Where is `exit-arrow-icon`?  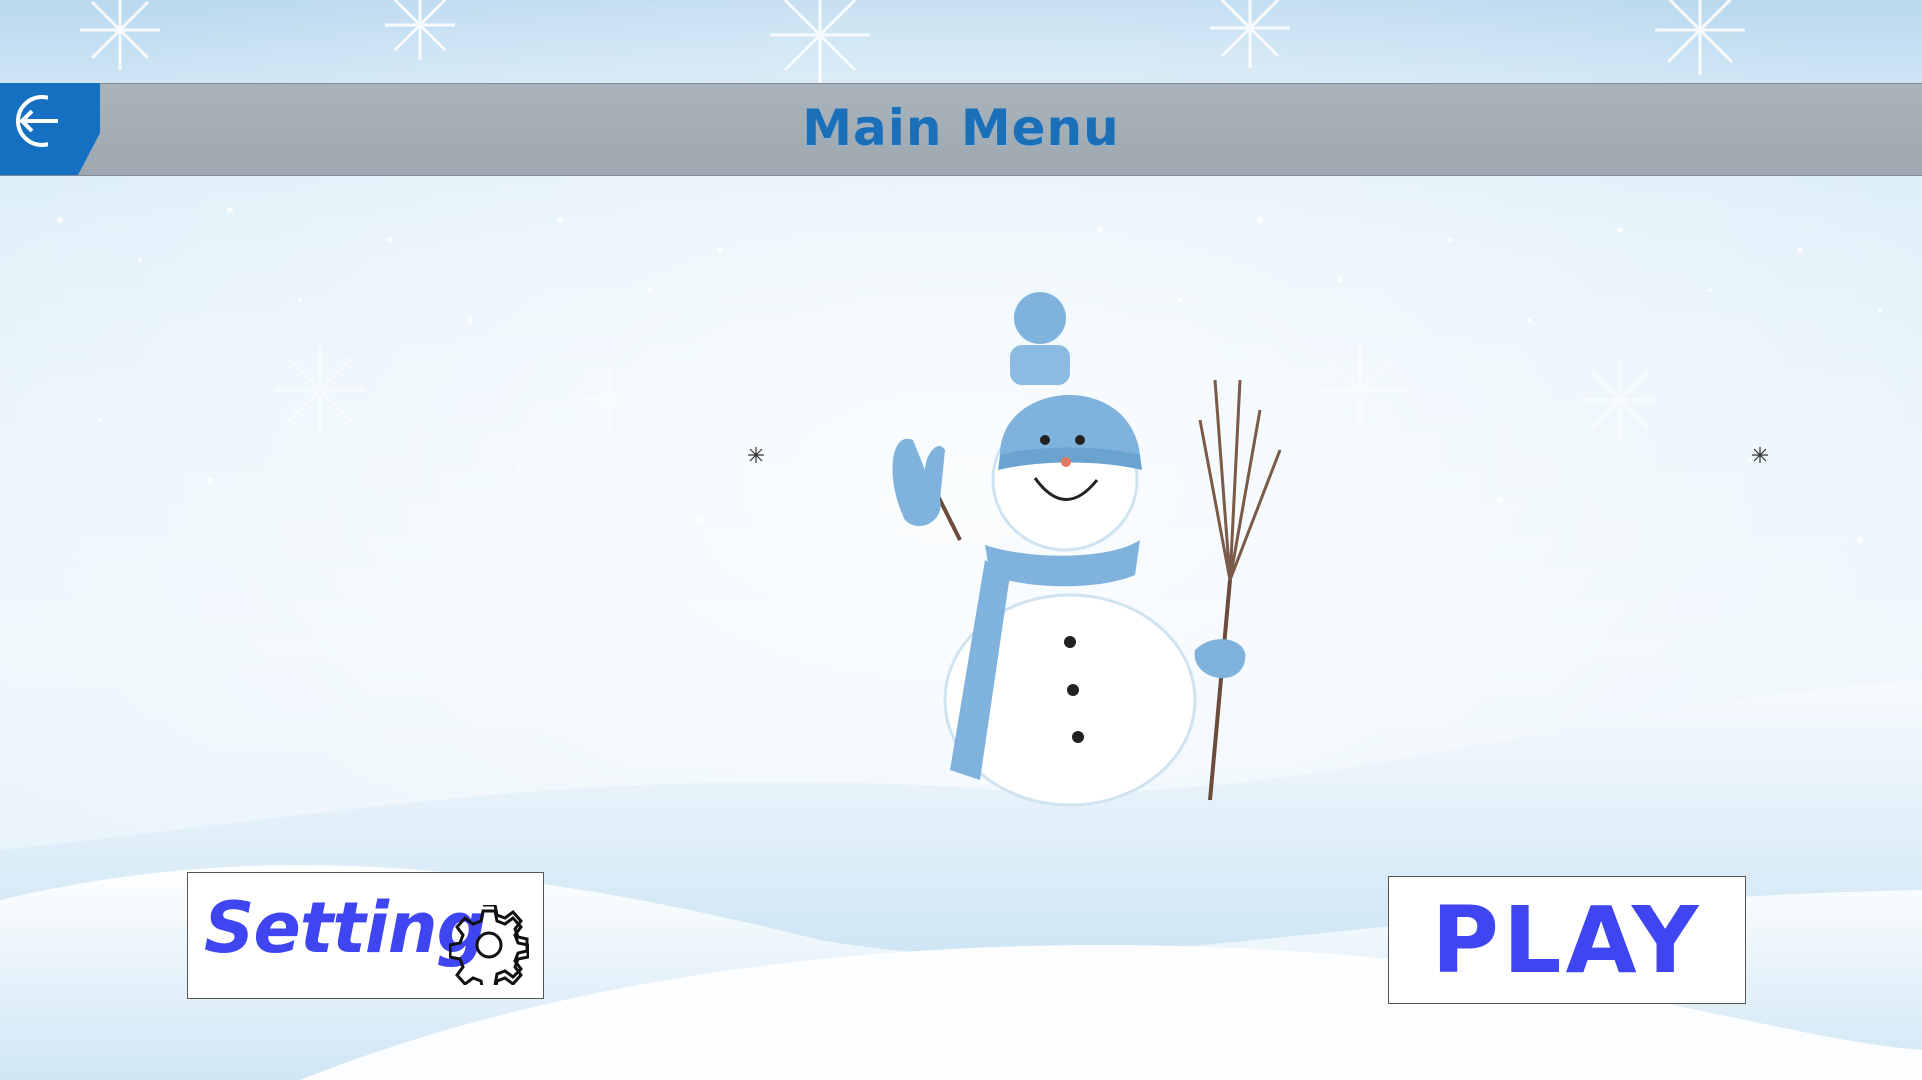
exit-arrow-icon is located at coordinates (50, 129).